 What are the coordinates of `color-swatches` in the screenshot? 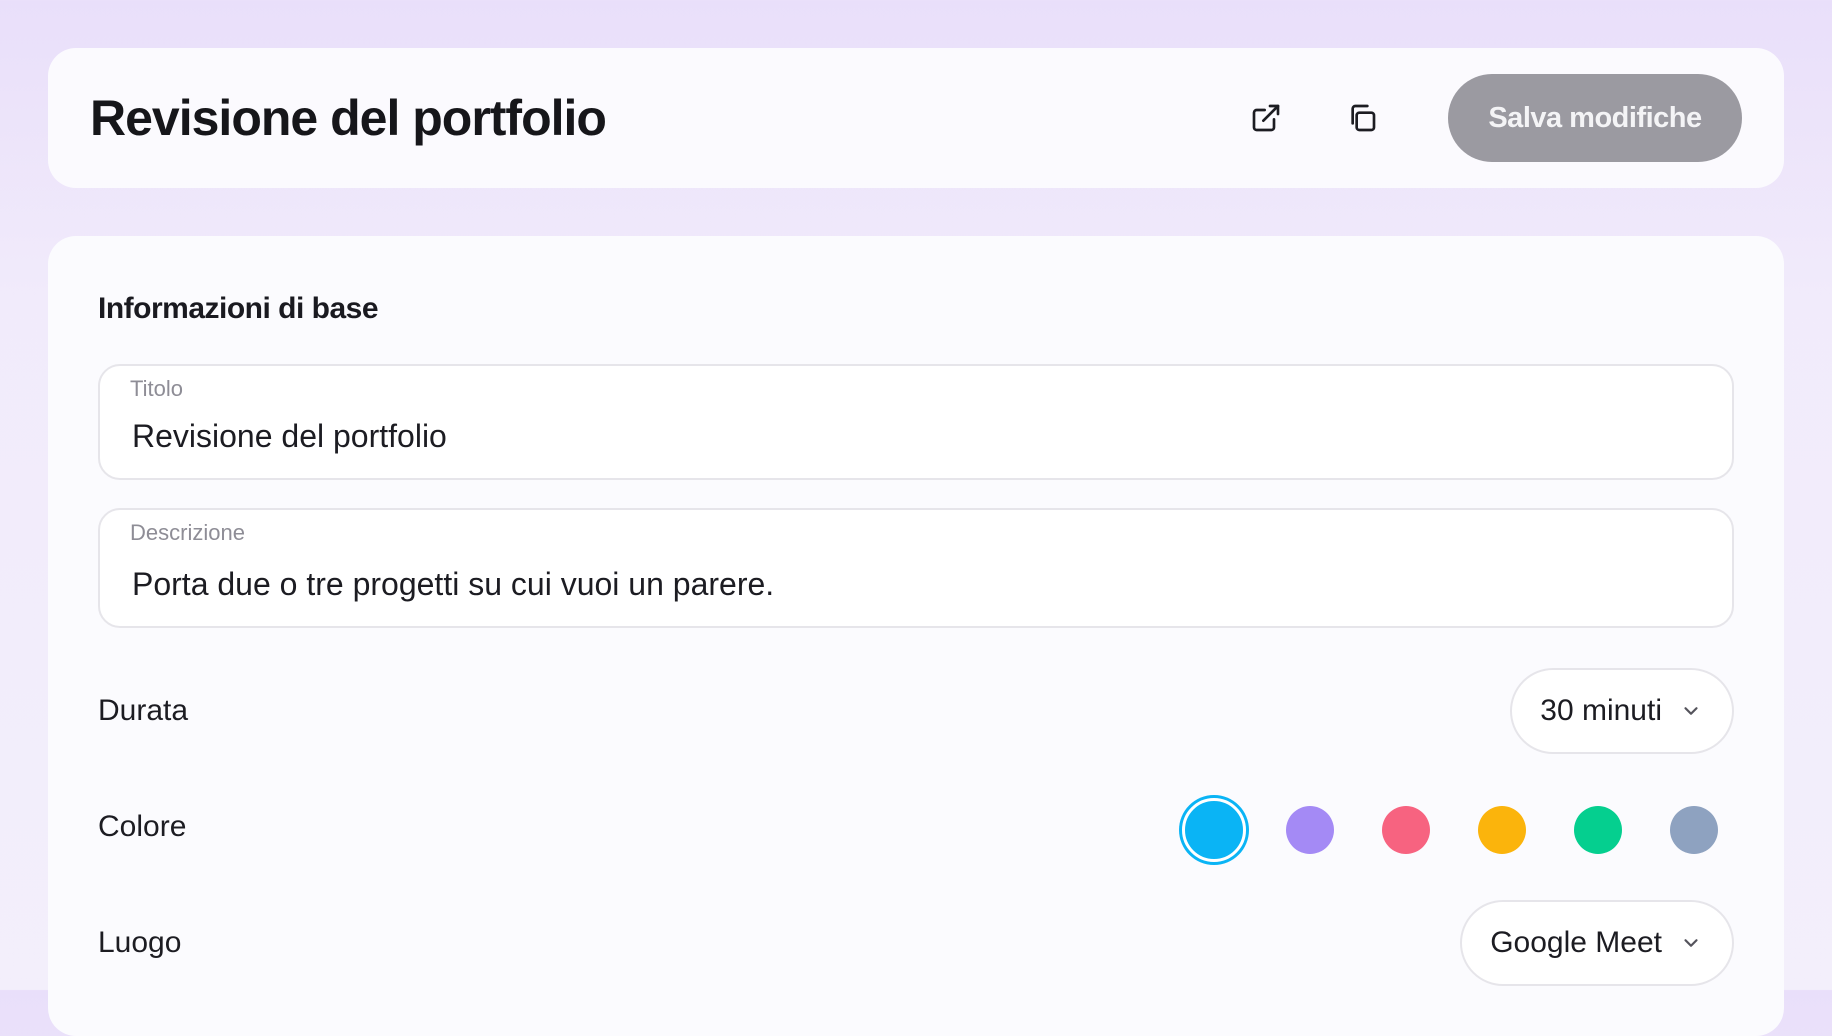 It's located at (1450, 830).